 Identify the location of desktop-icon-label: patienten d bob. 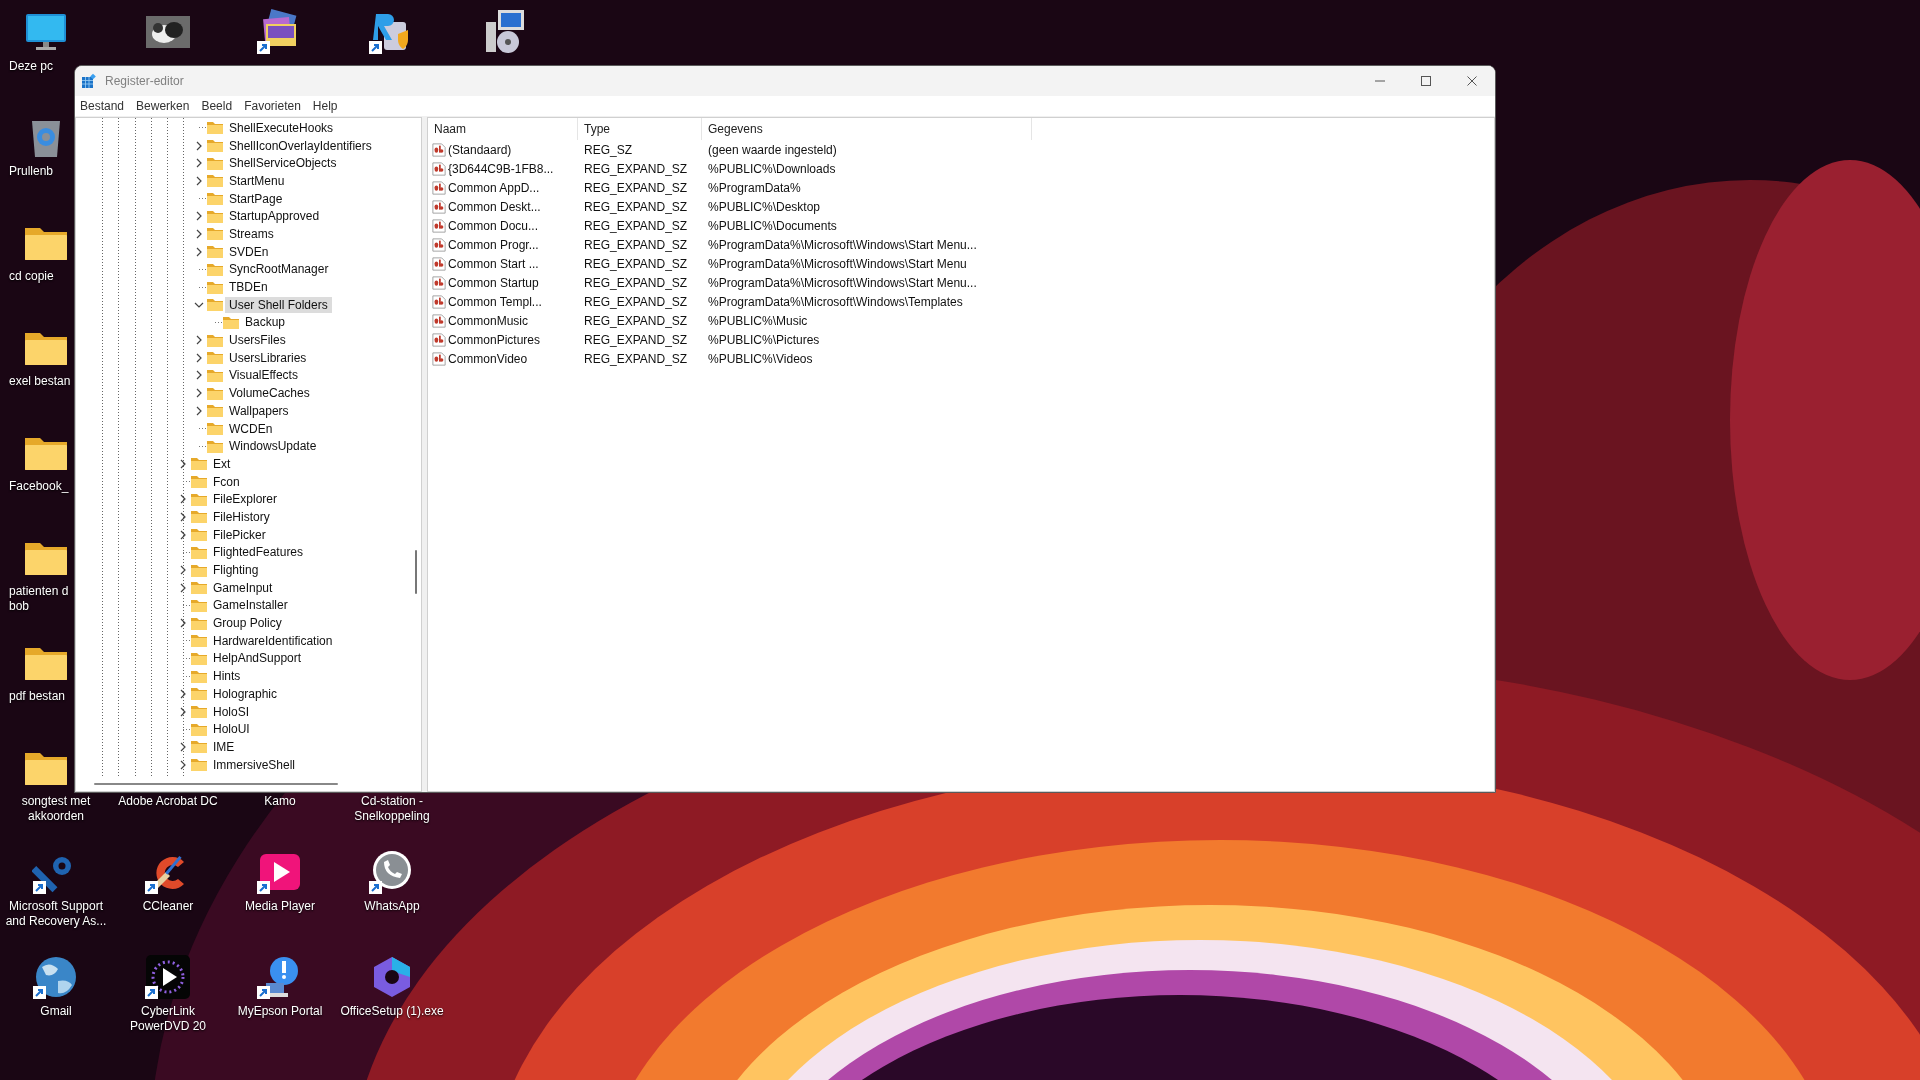
(39, 599).